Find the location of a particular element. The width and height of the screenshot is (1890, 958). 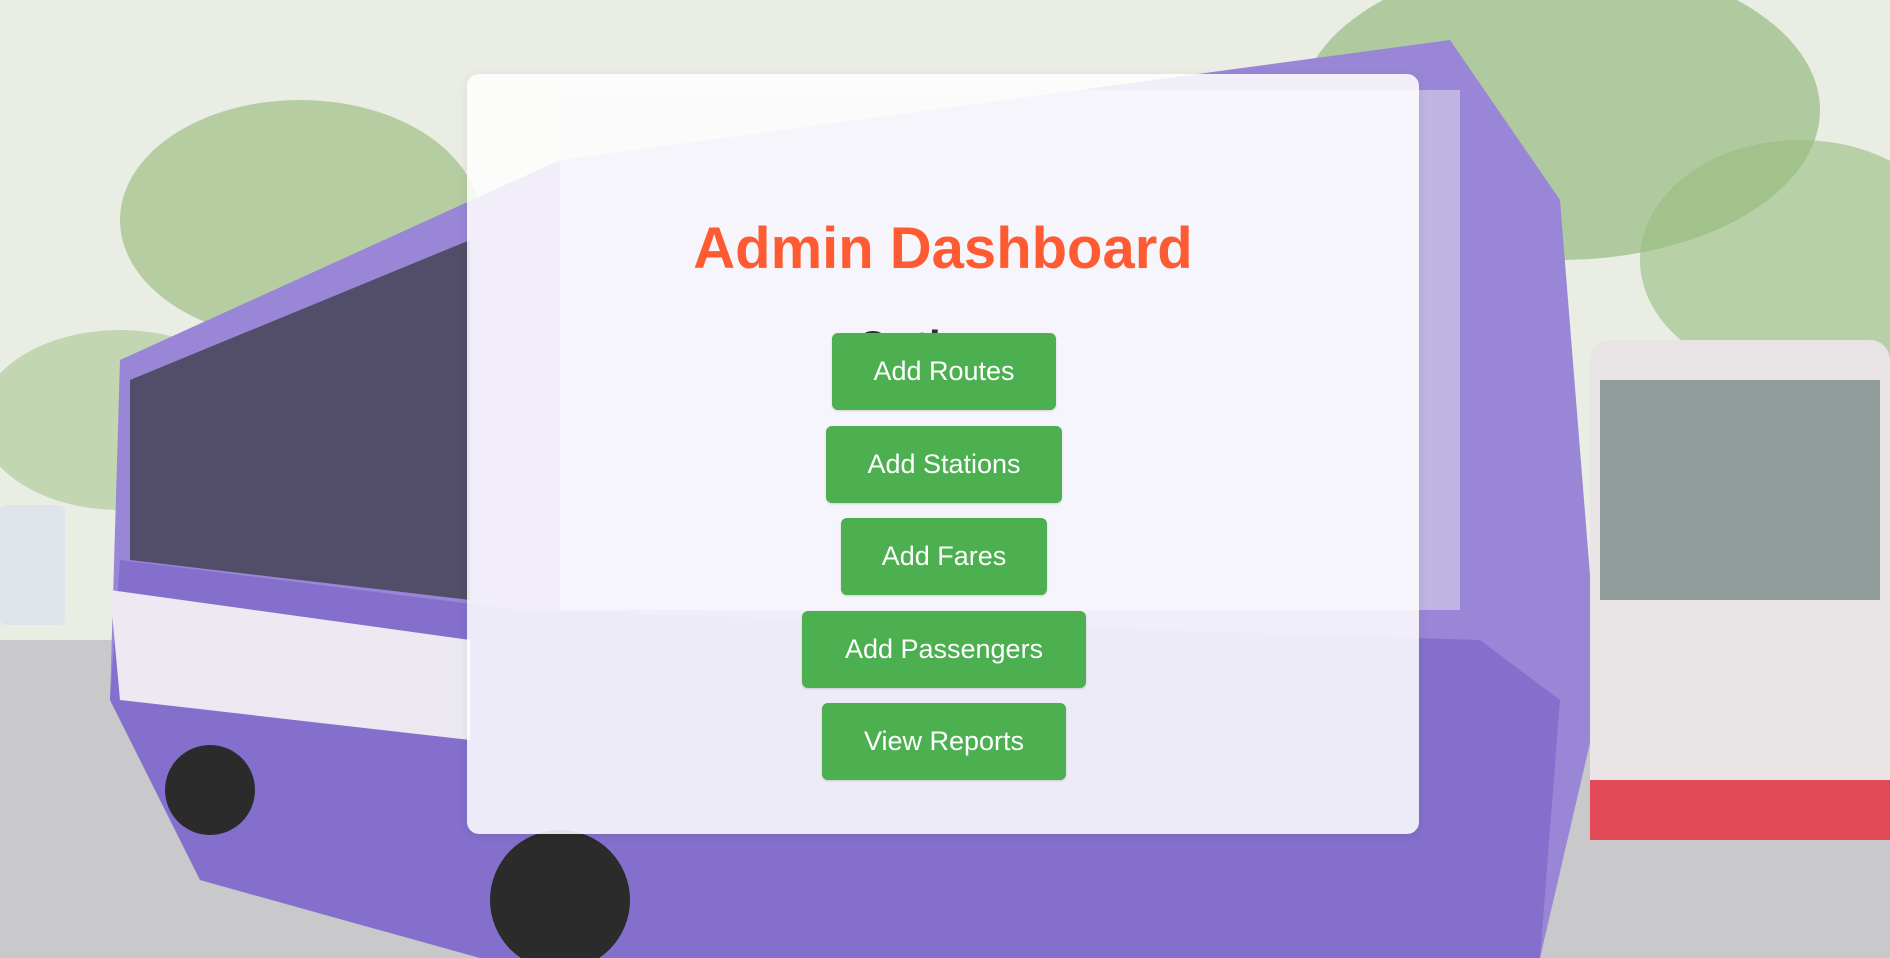

add-passengers-label: Add Passengers is located at coordinates (944, 649).